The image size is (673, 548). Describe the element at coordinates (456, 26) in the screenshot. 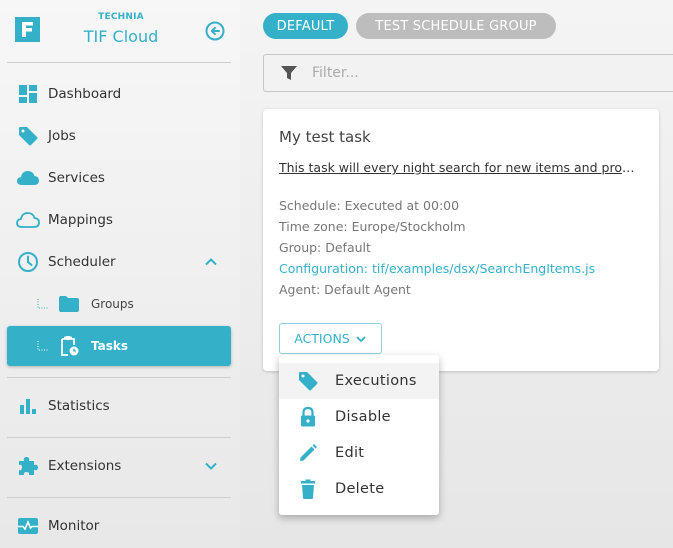

I see `group-chip-test-schedule-group: TEST SCHEDULE GROUP` at that location.